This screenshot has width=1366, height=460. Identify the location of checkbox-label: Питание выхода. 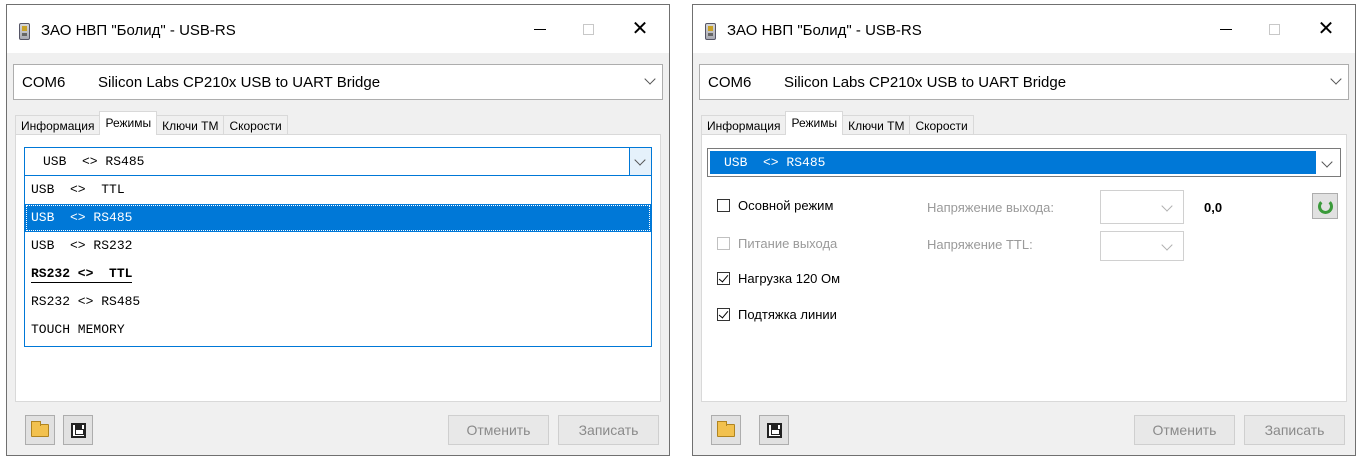
(788, 243).